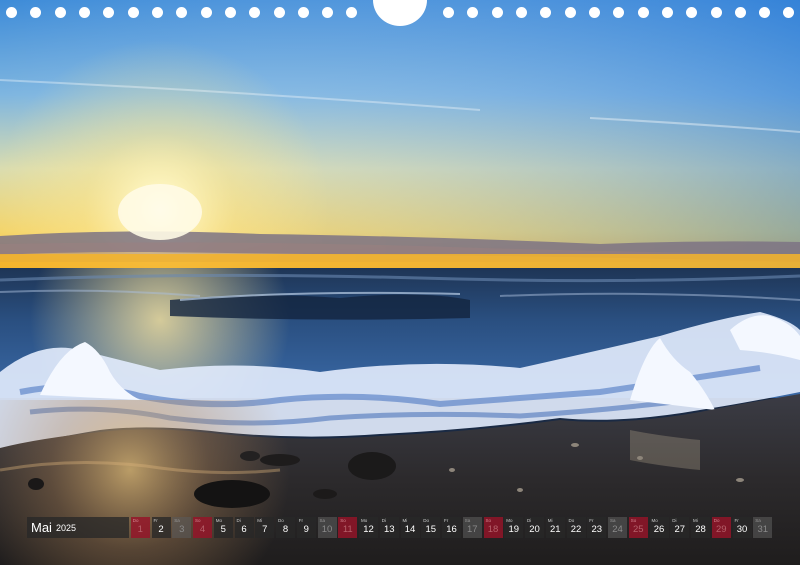 The image size is (800, 565). I want to click on day-number: 22, so click(576, 529).